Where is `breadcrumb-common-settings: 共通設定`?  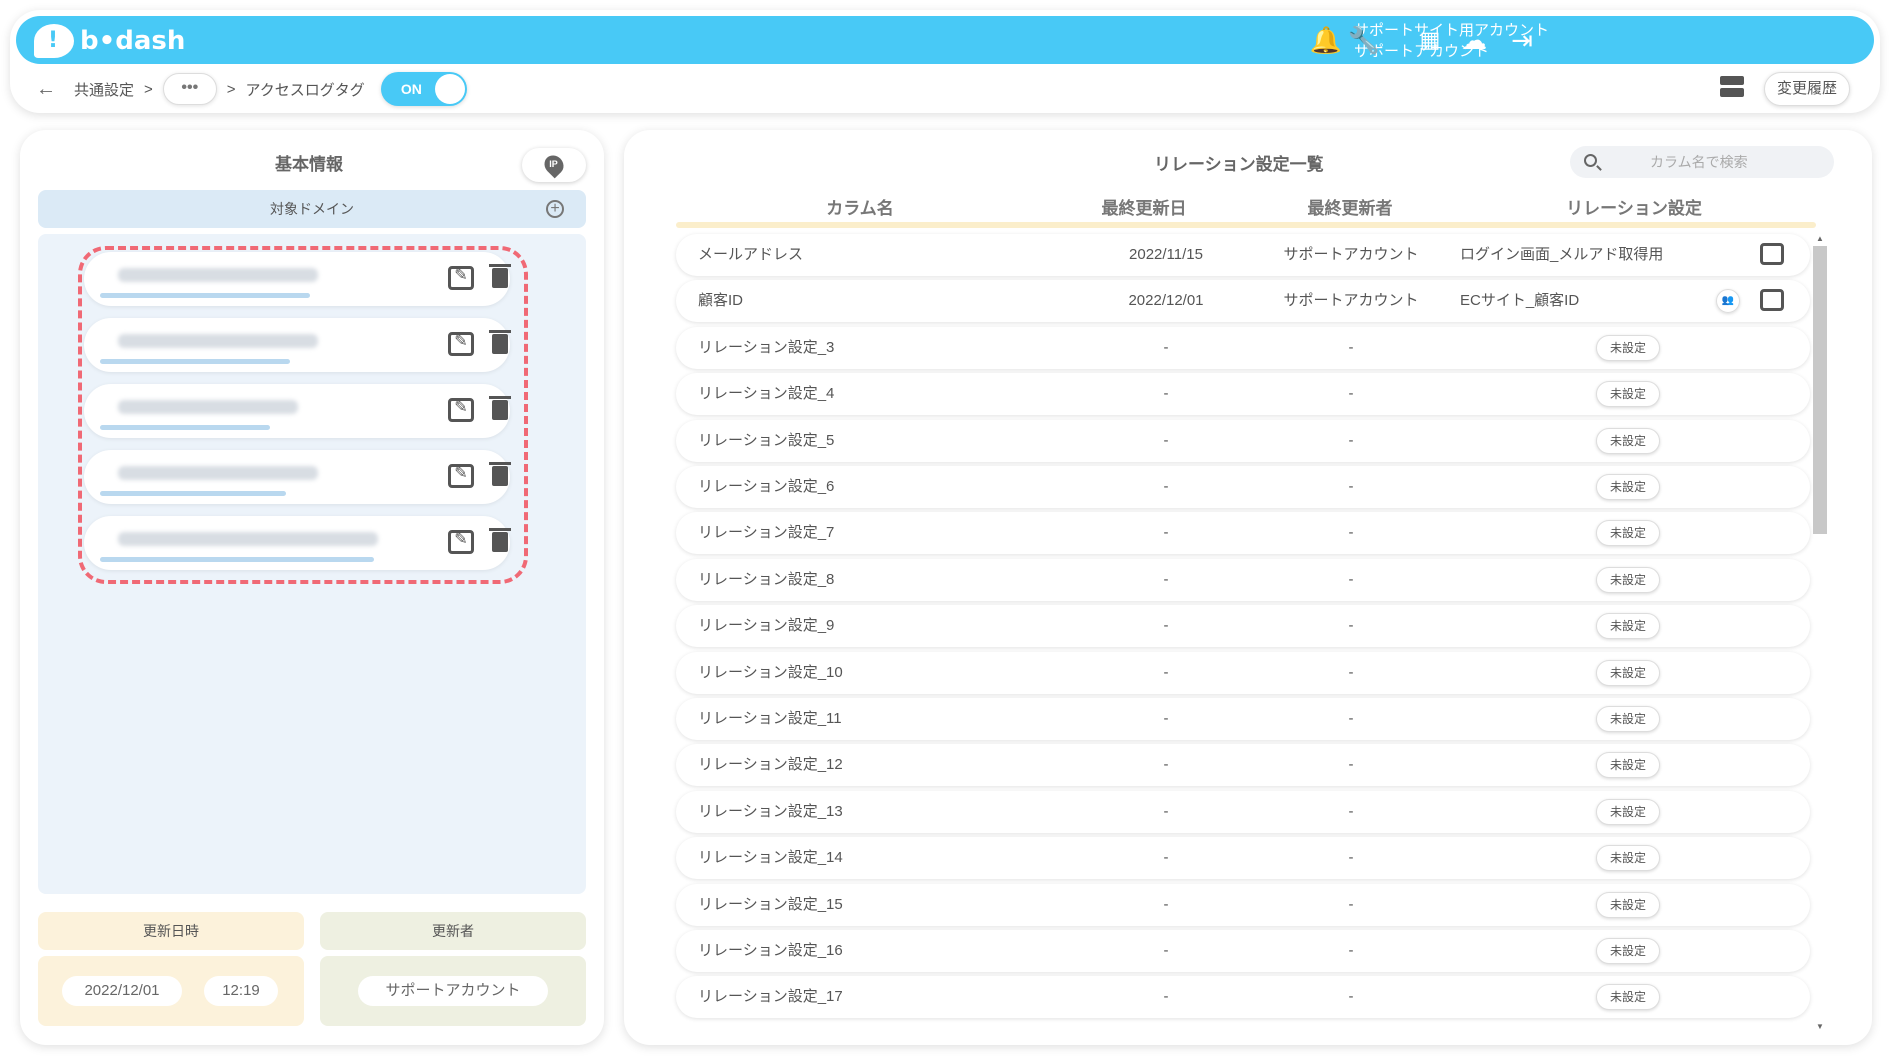 breadcrumb-common-settings: 共通設定 is located at coordinates (104, 89).